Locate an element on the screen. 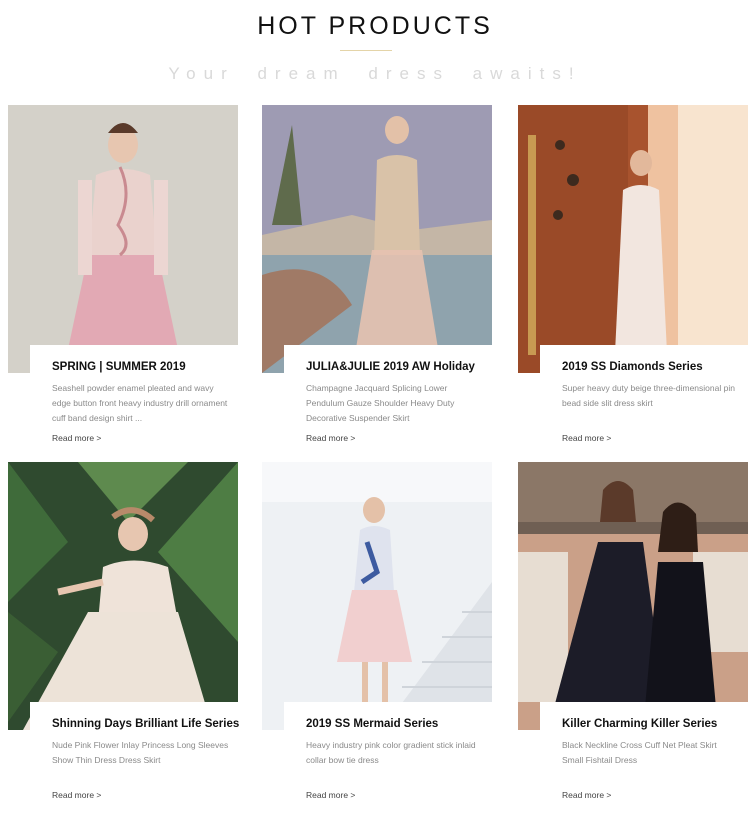 The image size is (750, 833). section-title: HOT PRODUCTS is located at coordinates (375, 26).